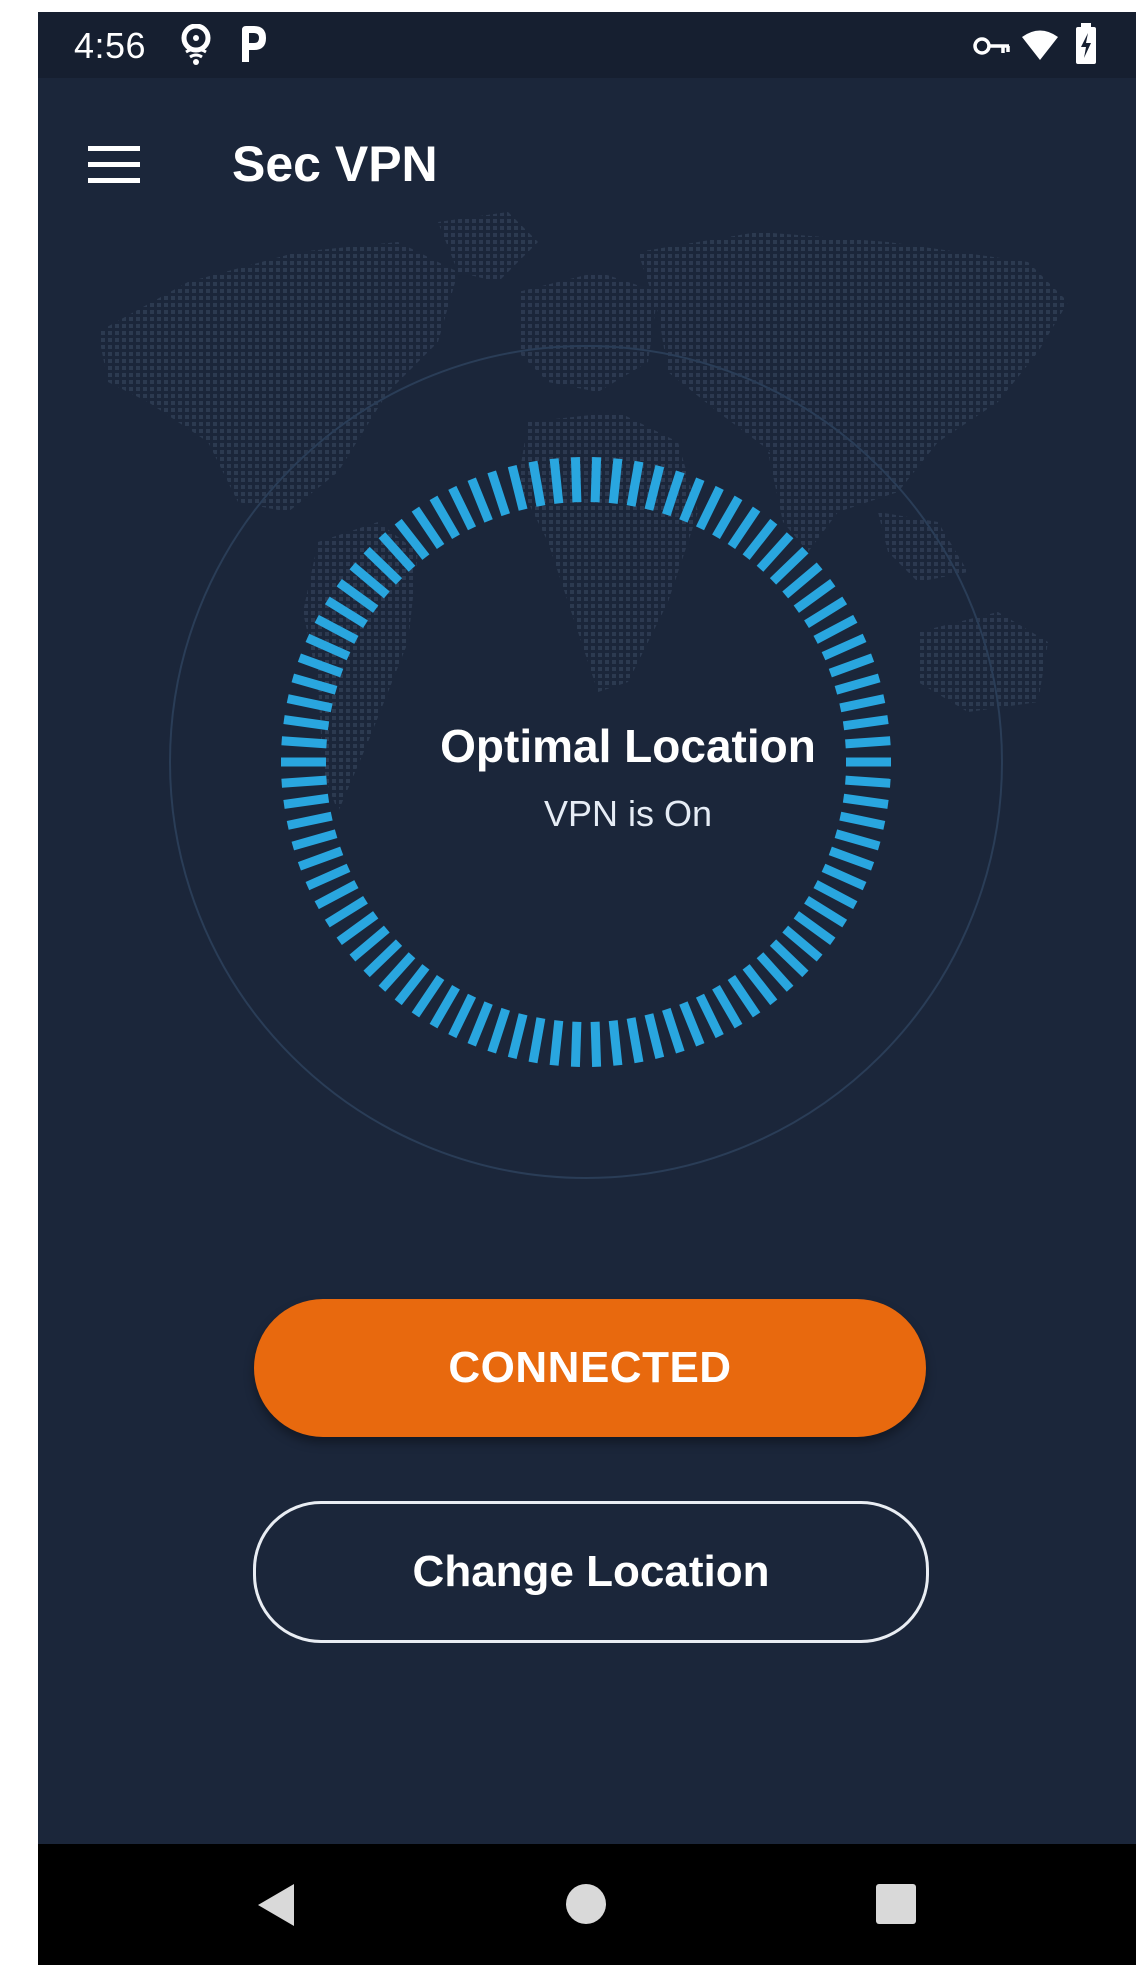  I want to click on navigation-bar, so click(587, 1904).